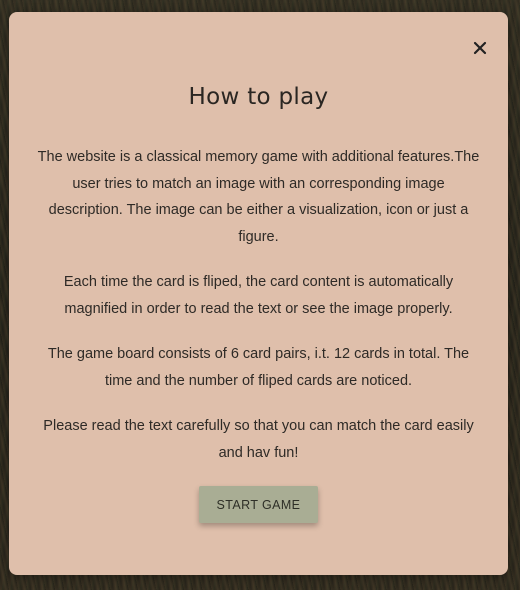  What do you see at coordinates (258, 97) in the screenshot?
I see `modal-title: How to play` at bounding box center [258, 97].